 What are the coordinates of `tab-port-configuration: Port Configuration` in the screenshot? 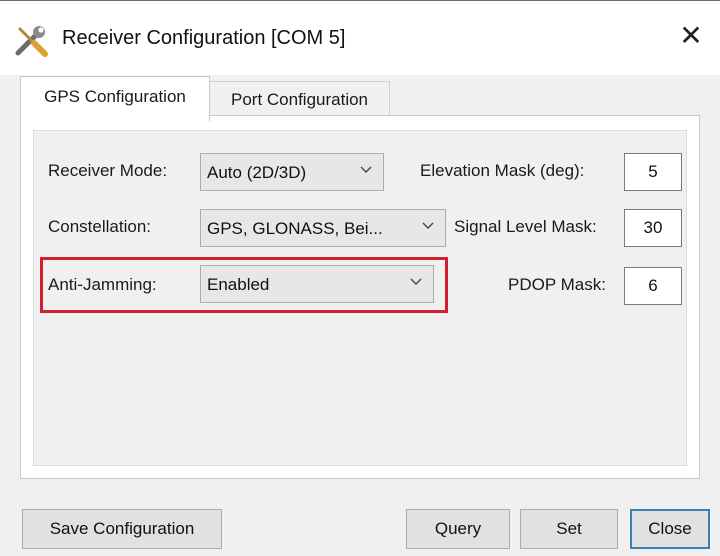 It's located at (300, 98).